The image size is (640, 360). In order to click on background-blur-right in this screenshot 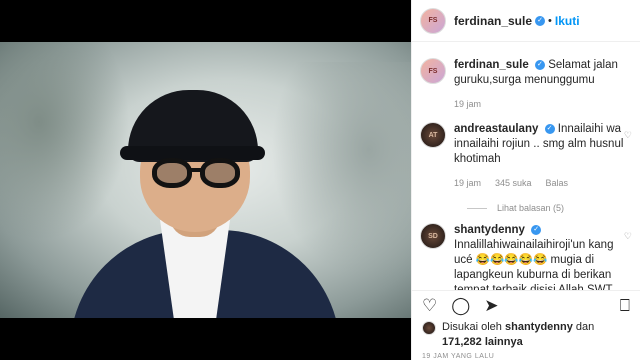, I will do `click(341, 172)`.